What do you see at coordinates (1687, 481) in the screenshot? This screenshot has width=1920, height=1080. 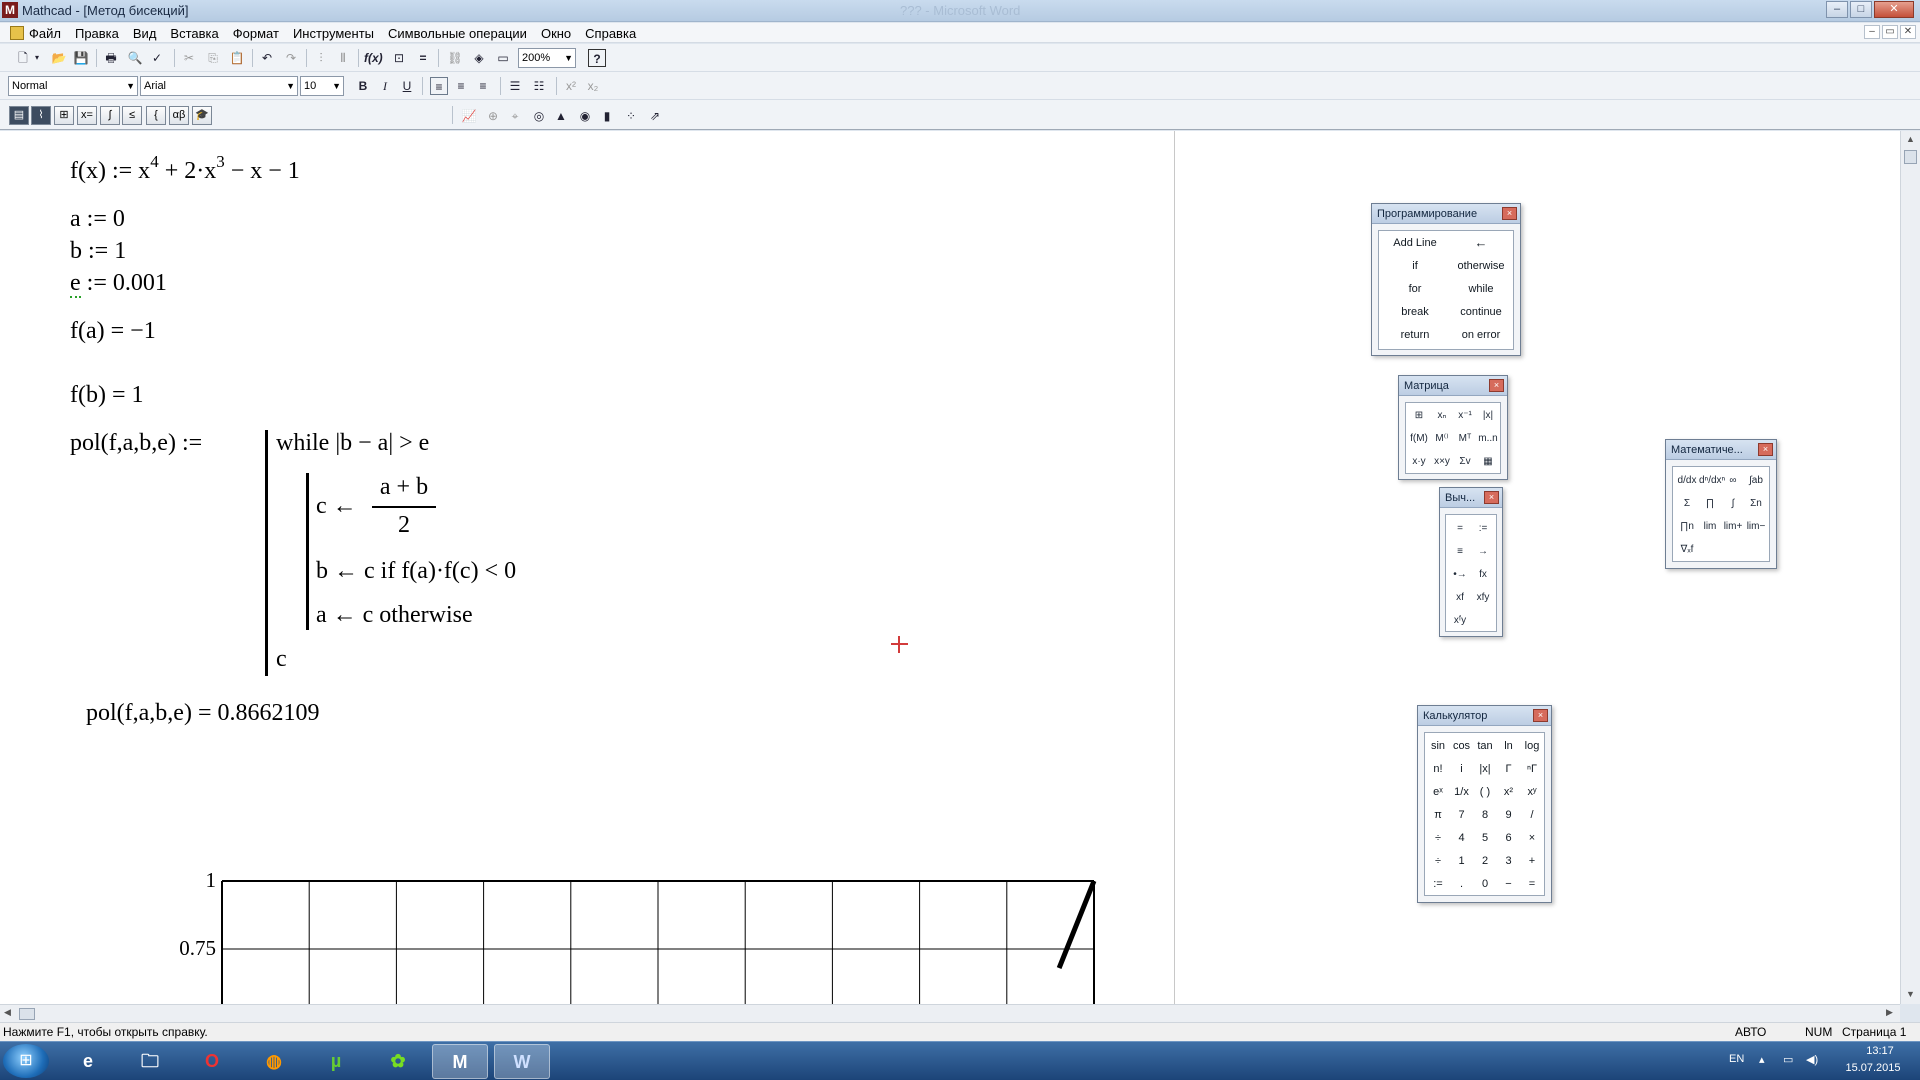 I see `derivative-icon: d/dx` at bounding box center [1687, 481].